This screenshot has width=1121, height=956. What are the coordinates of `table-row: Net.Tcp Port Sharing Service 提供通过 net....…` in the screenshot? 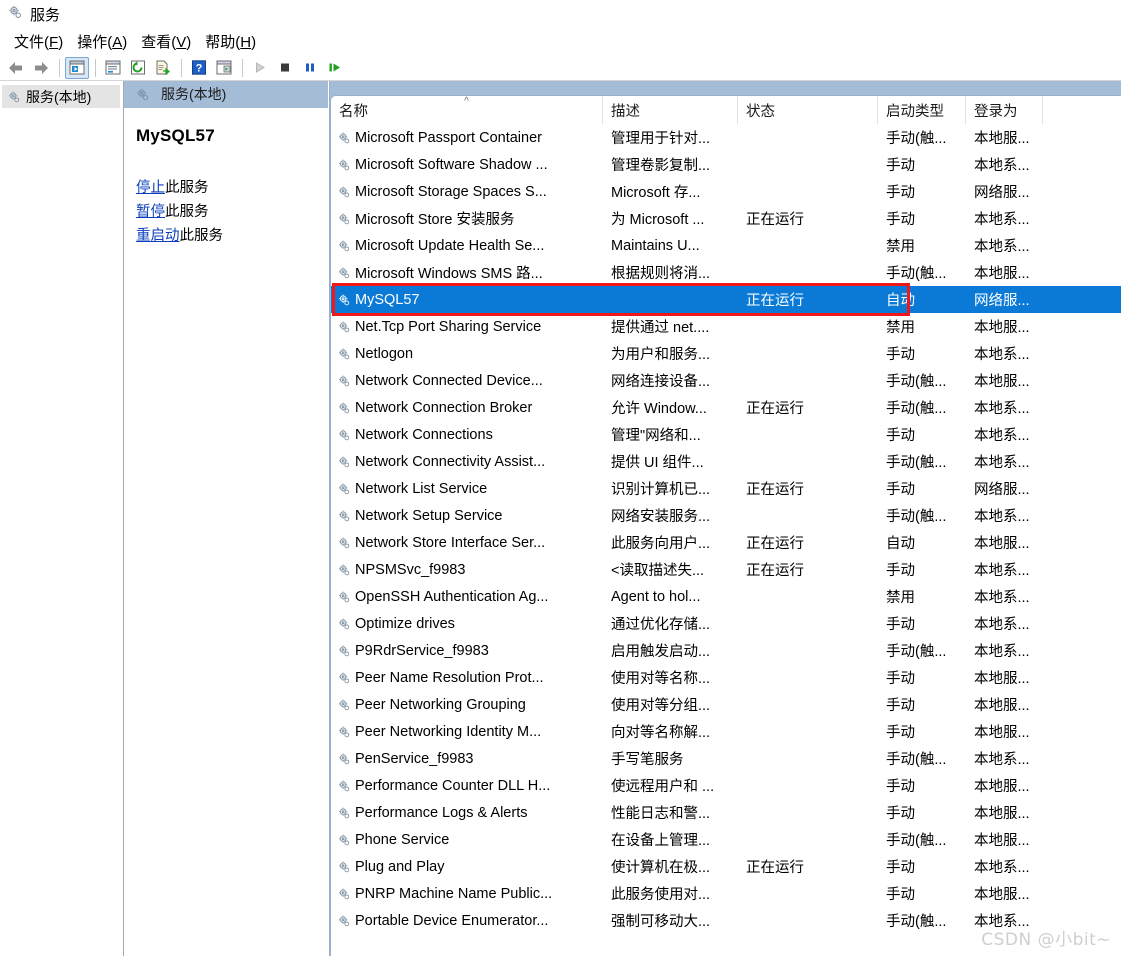 It's located at (726, 326).